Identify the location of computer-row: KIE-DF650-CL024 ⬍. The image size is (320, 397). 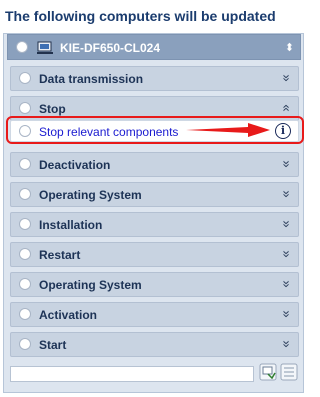
(154, 47).